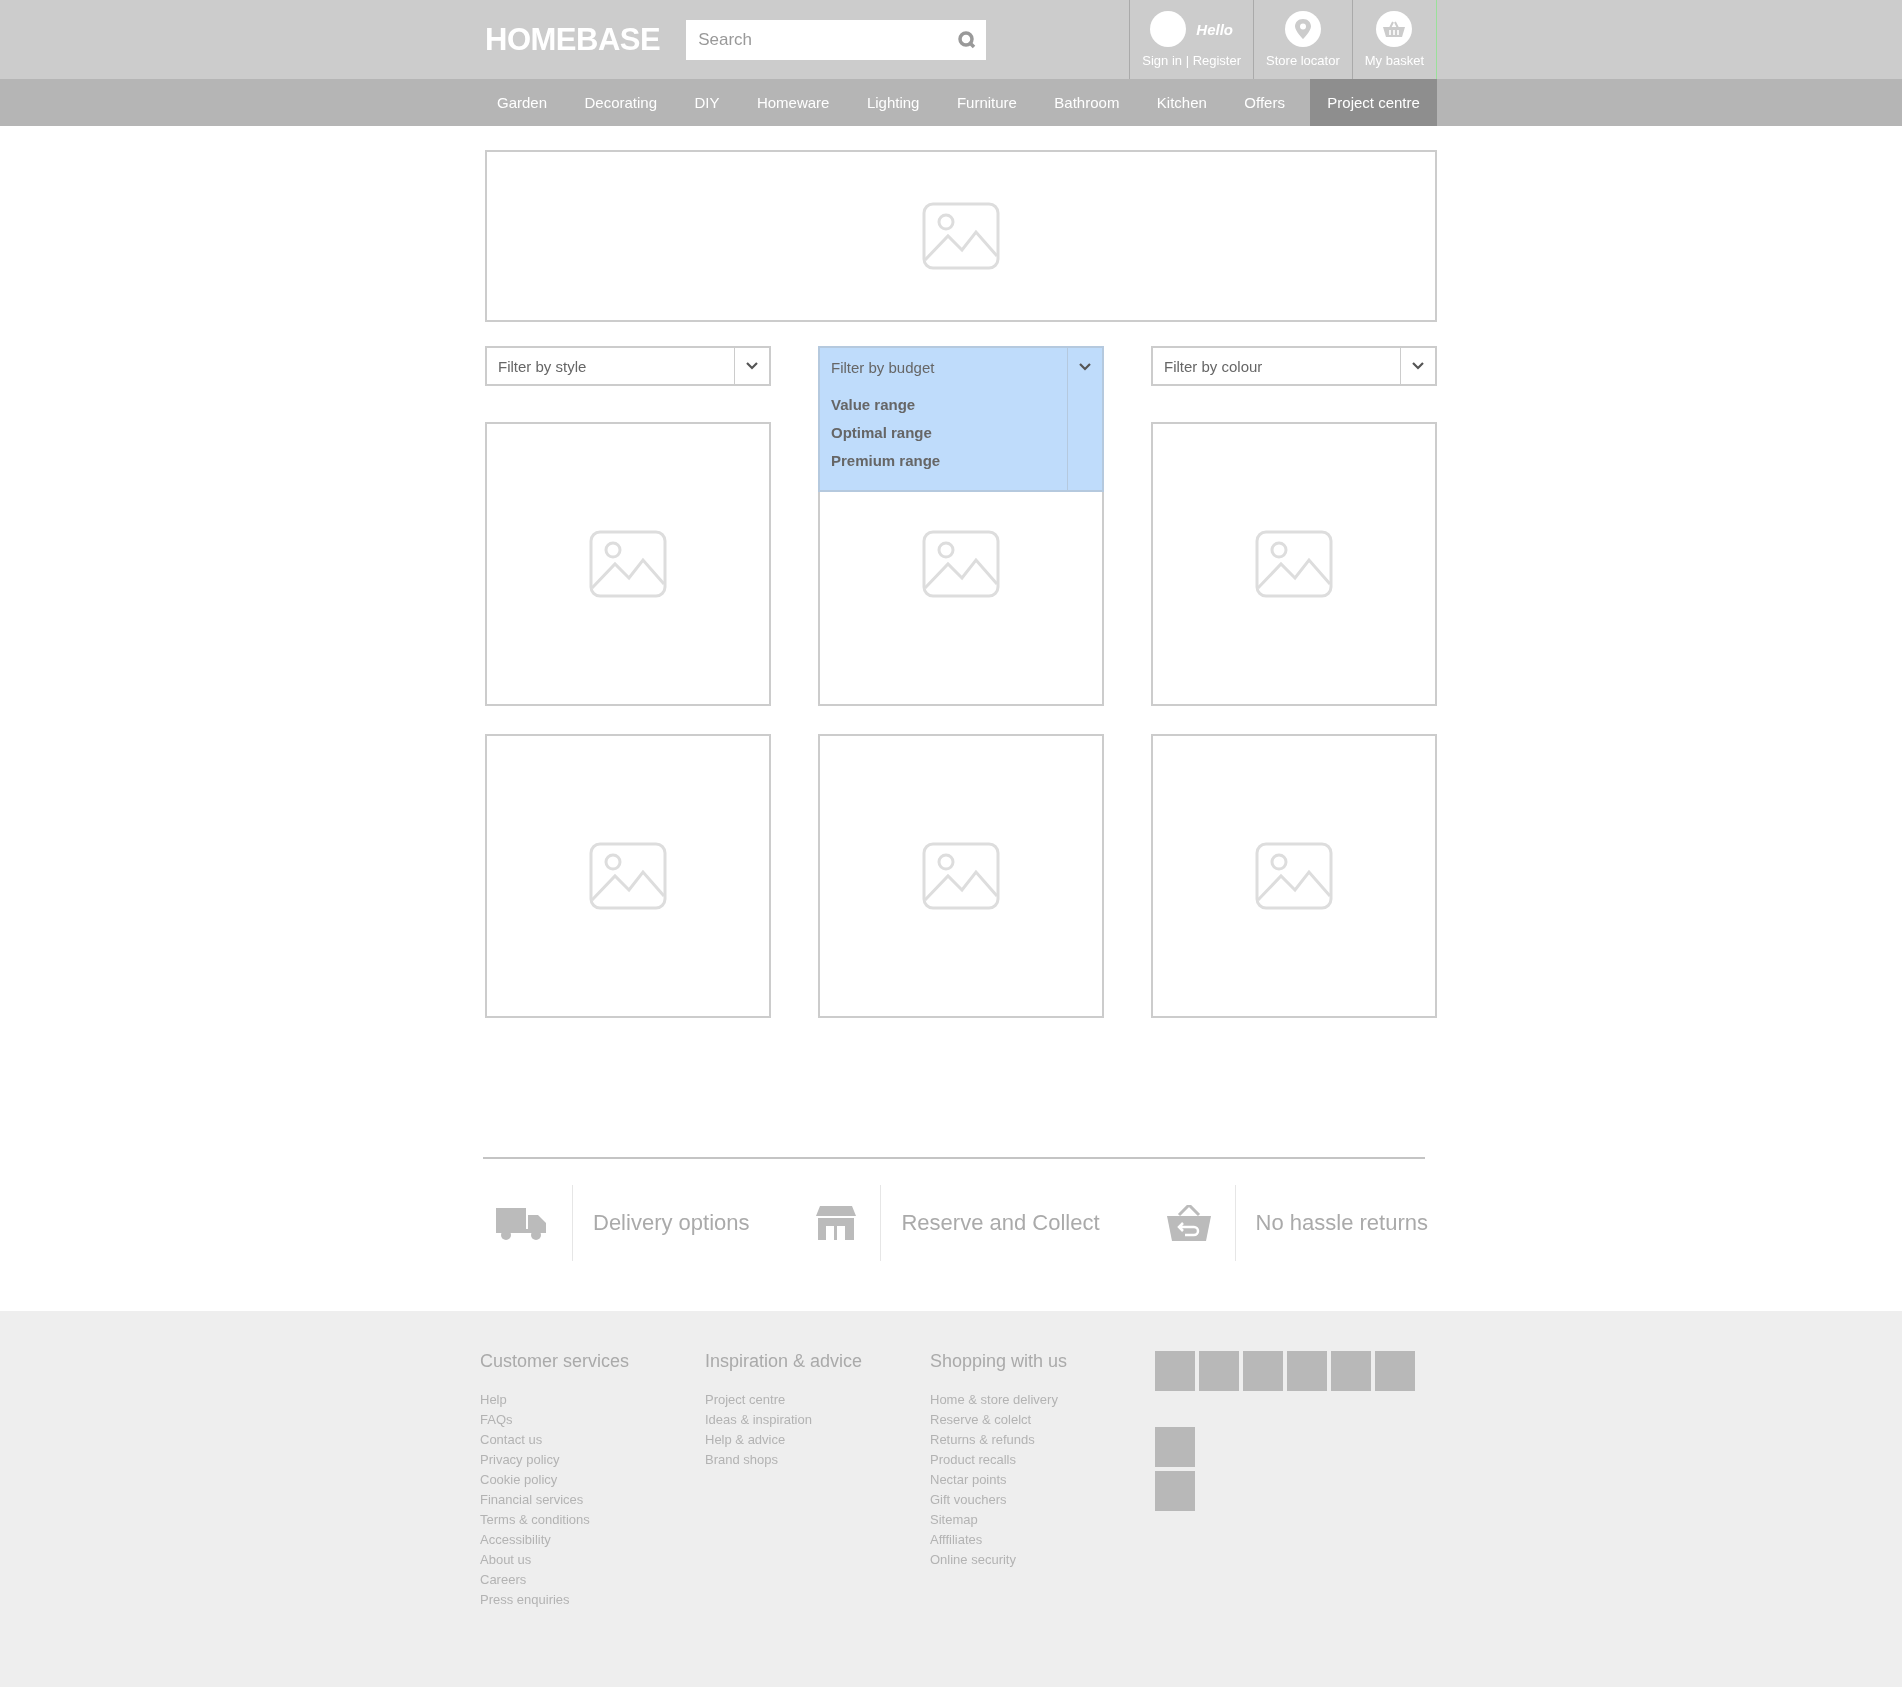 Image resolution: width=1902 pixels, height=1687 pixels. What do you see at coordinates (522, 1223) in the screenshot?
I see `truck-icon` at bounding box center [522, 1223].